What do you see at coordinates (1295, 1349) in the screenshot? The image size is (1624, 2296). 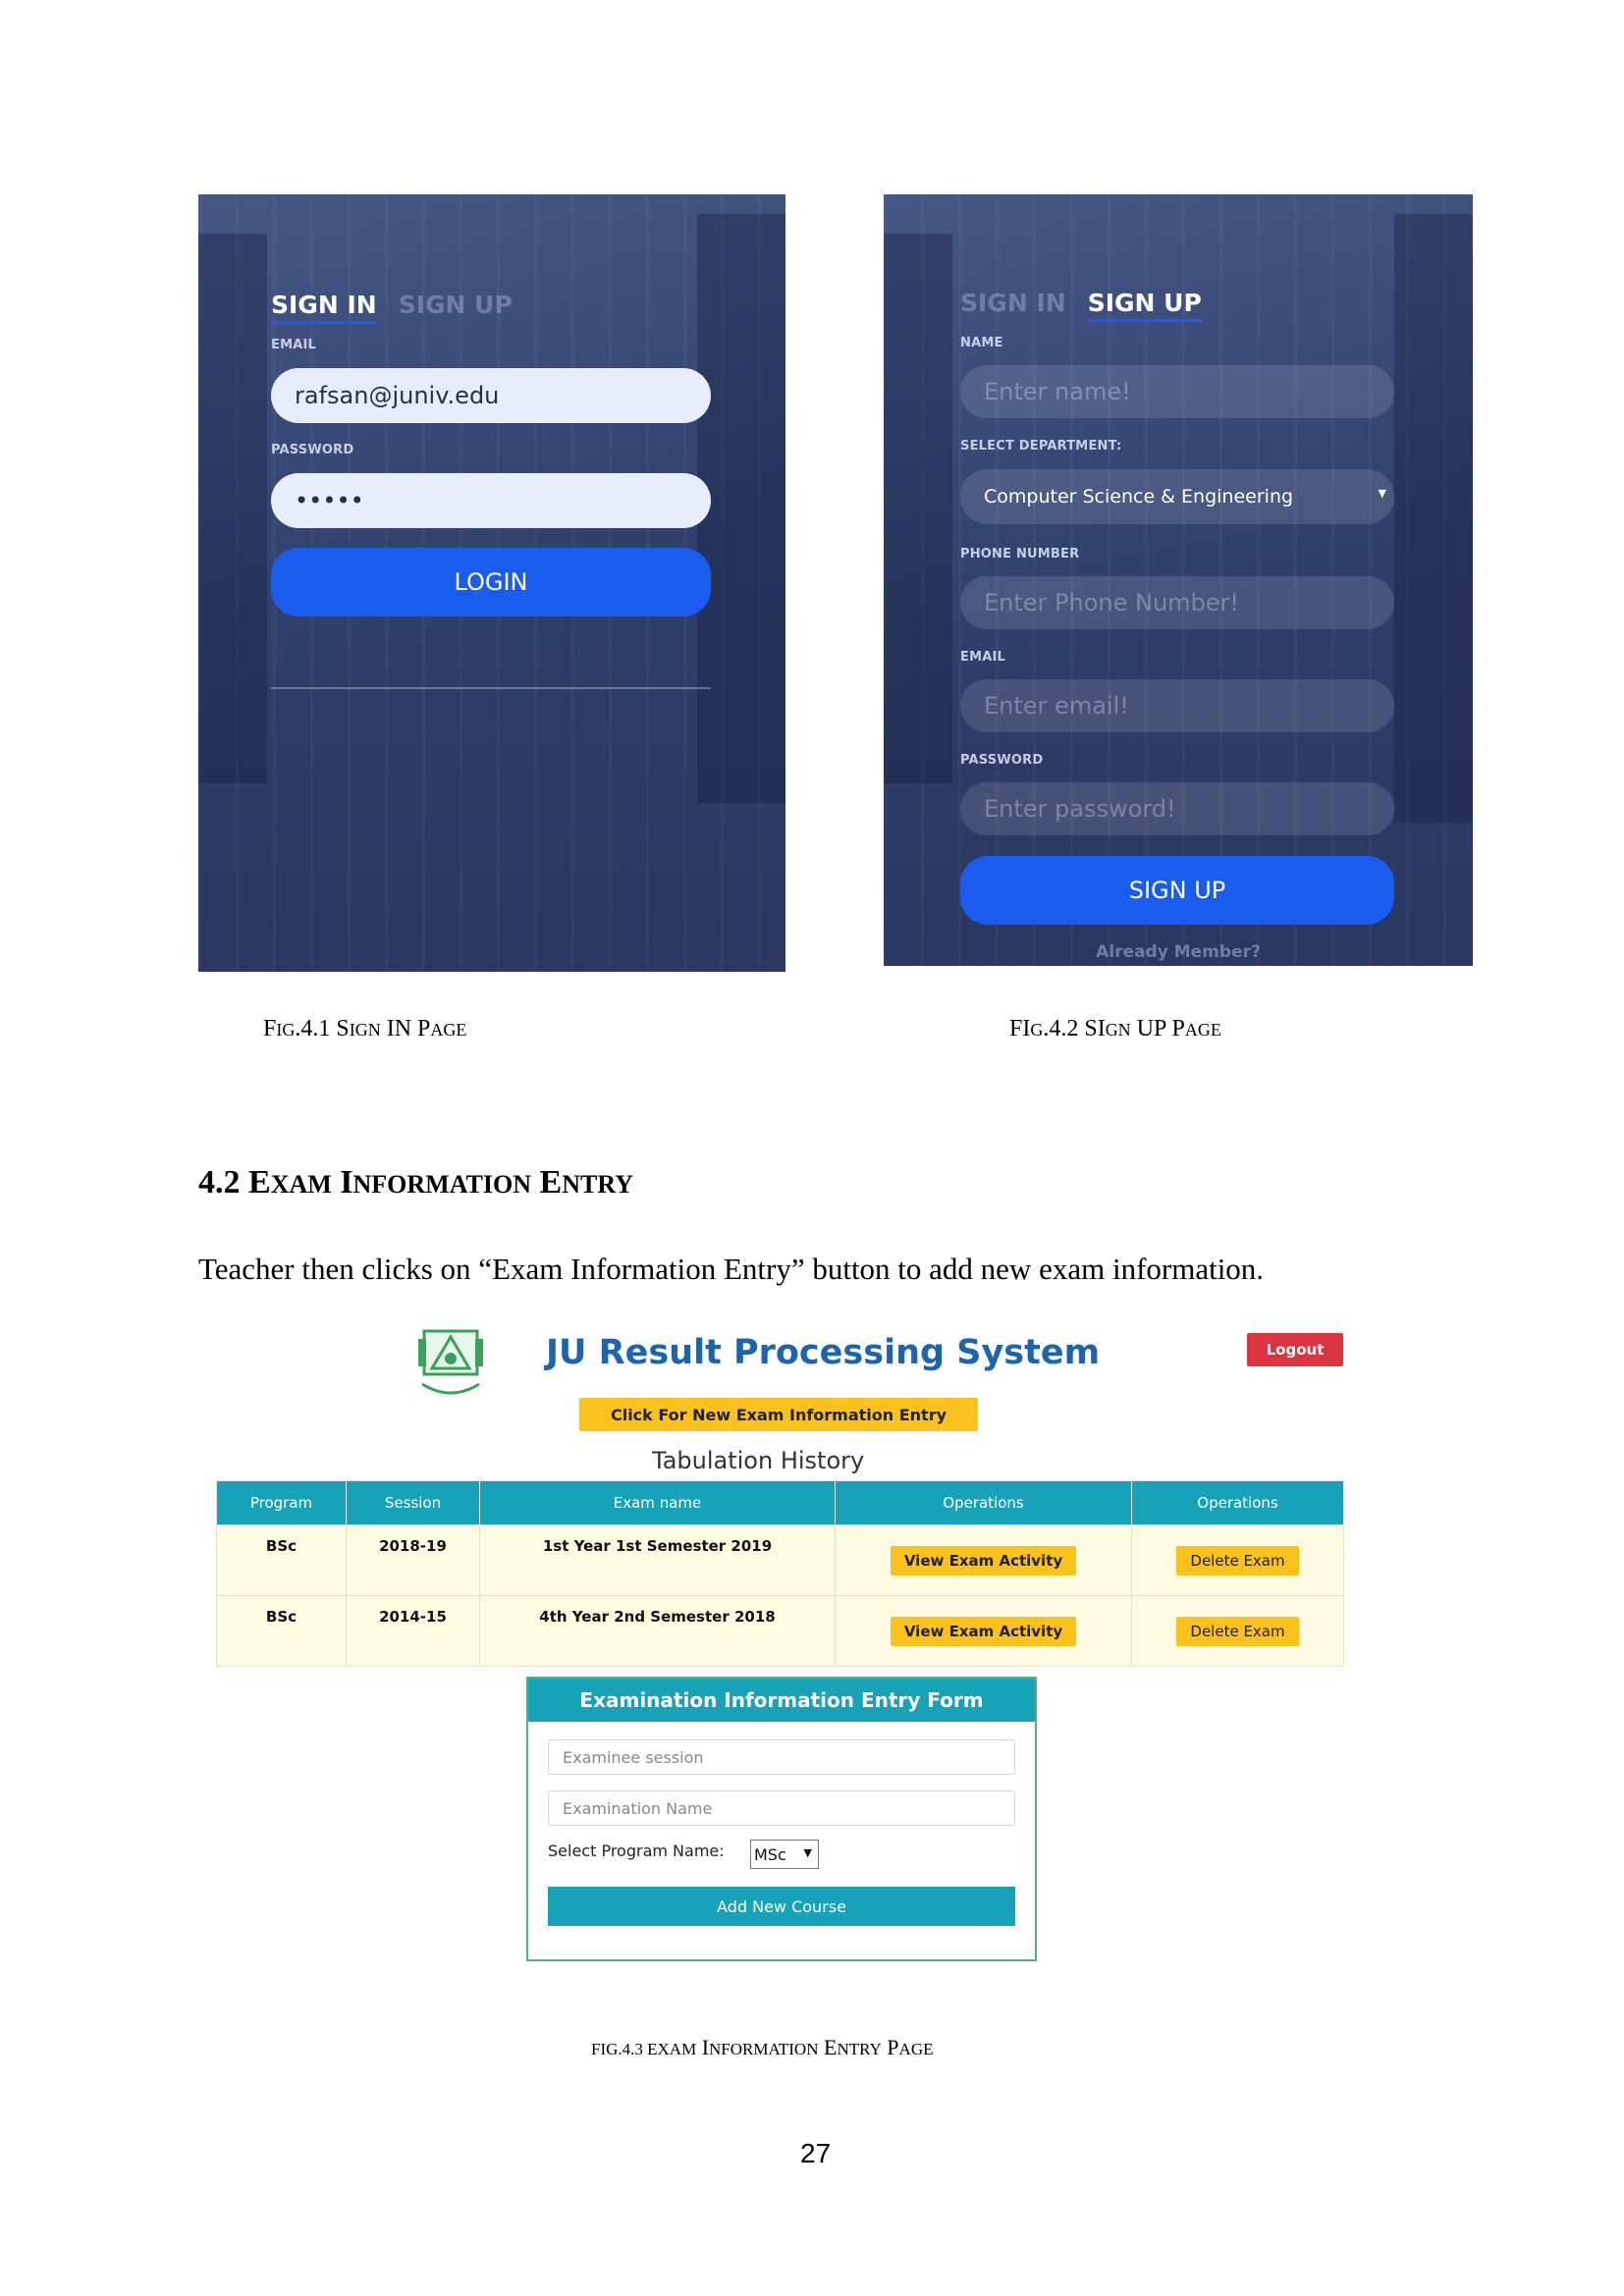 I see `logout-button: Logout` at bounding box center [1295, 1349].